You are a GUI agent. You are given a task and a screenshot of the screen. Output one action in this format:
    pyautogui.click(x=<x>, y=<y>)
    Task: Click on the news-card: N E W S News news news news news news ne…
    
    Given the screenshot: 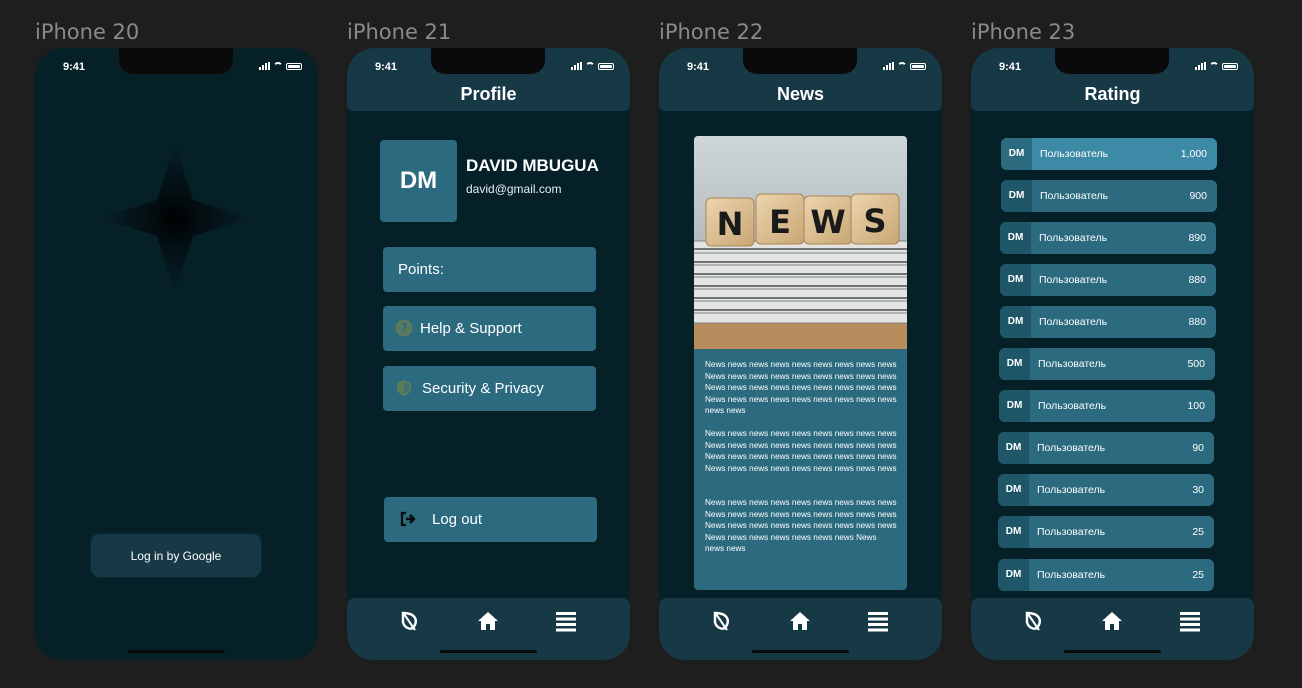 What is the action you would take?
    pyautogui.click(x=800, y=363)
    